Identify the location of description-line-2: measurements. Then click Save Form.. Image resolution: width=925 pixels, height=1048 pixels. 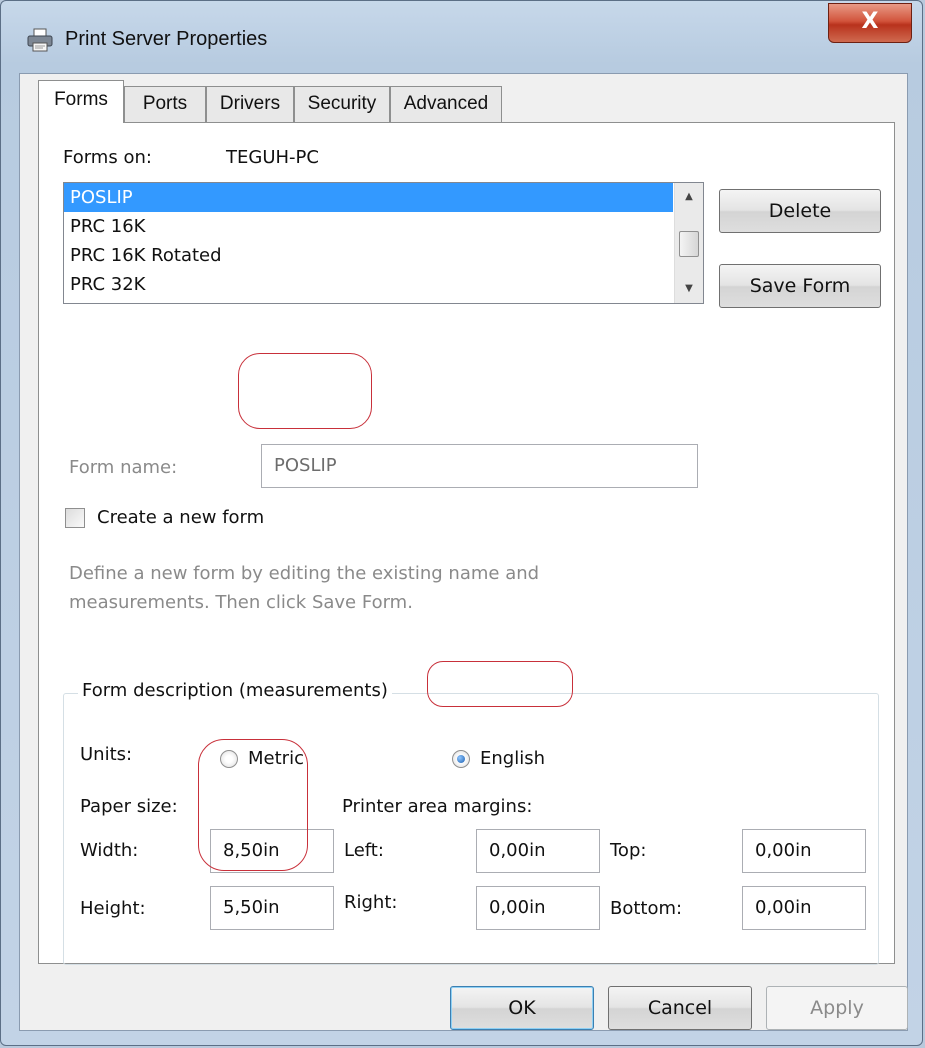
(241, 602).